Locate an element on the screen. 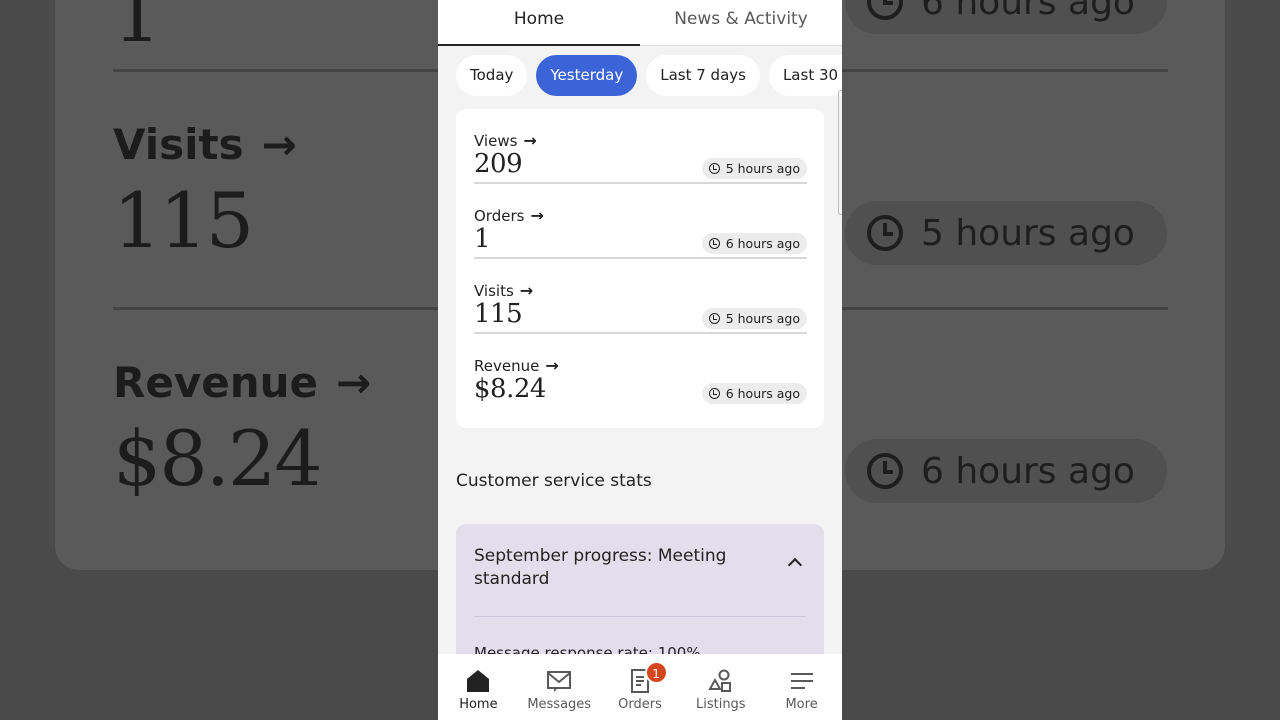  nav-orders: 1 Orders is located at coordinates (640, 687).